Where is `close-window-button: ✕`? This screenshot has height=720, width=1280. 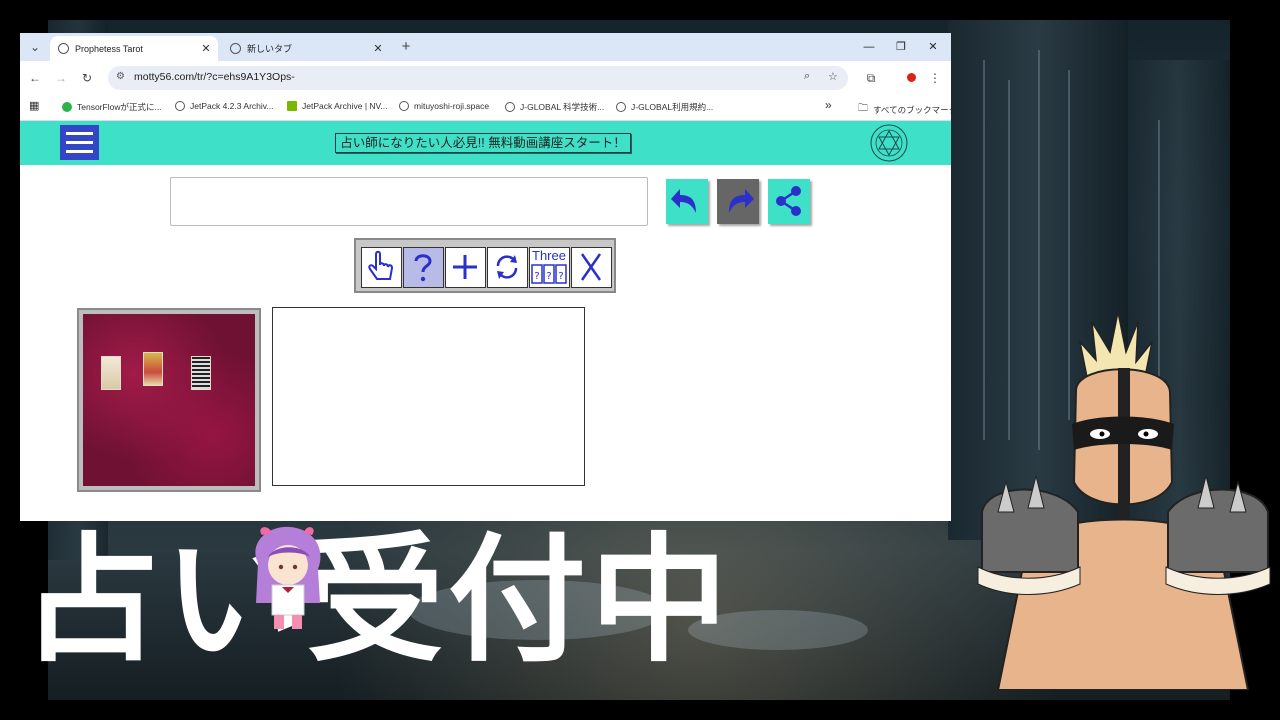
close-window-button: ✕ is located at coordinates (933, 47).